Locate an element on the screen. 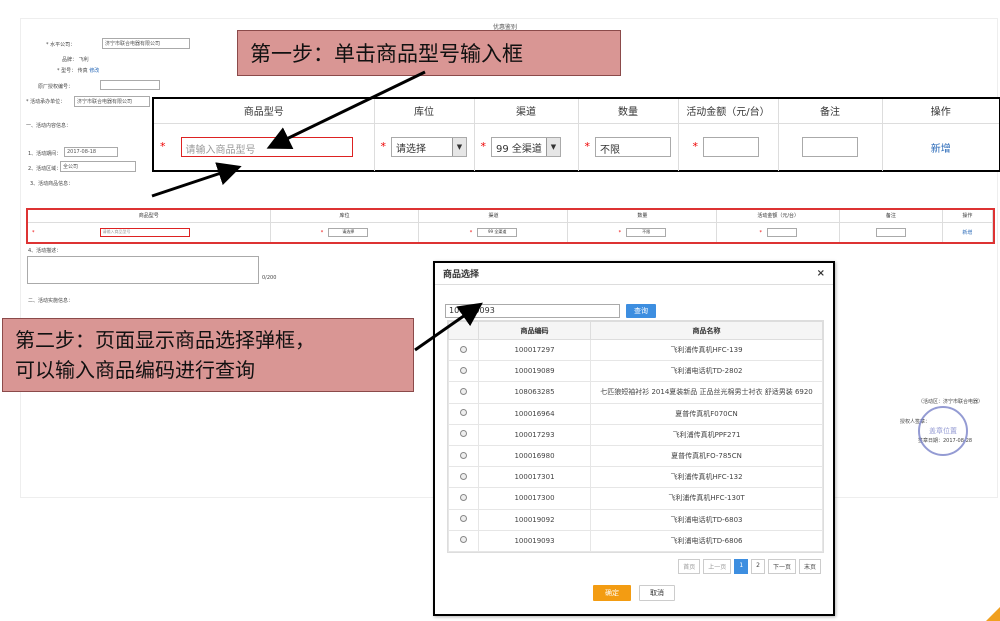  table-row: 100019089 飞利浦电话机TD-2802 is located at coordinates (635, 371).